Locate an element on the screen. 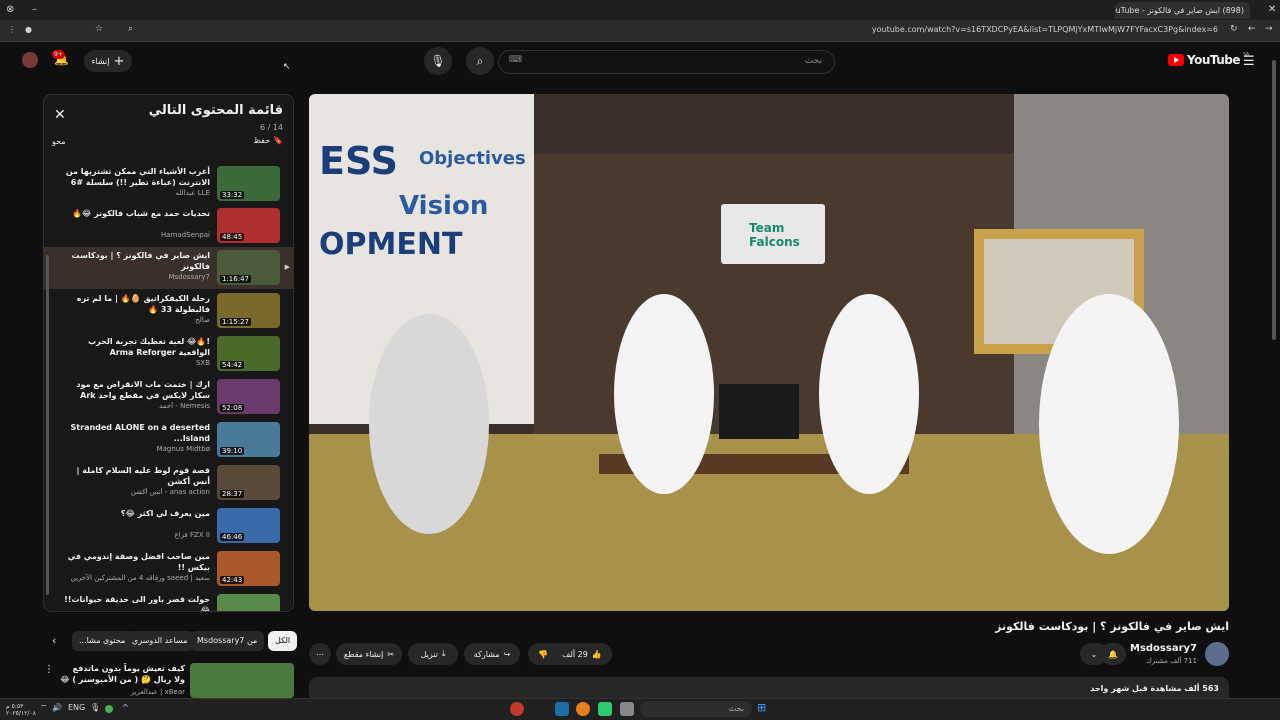 This screenshot has width=1280, height=720. playlist-thumbnail: 1:16:47 is located at coordinates (248, 267).